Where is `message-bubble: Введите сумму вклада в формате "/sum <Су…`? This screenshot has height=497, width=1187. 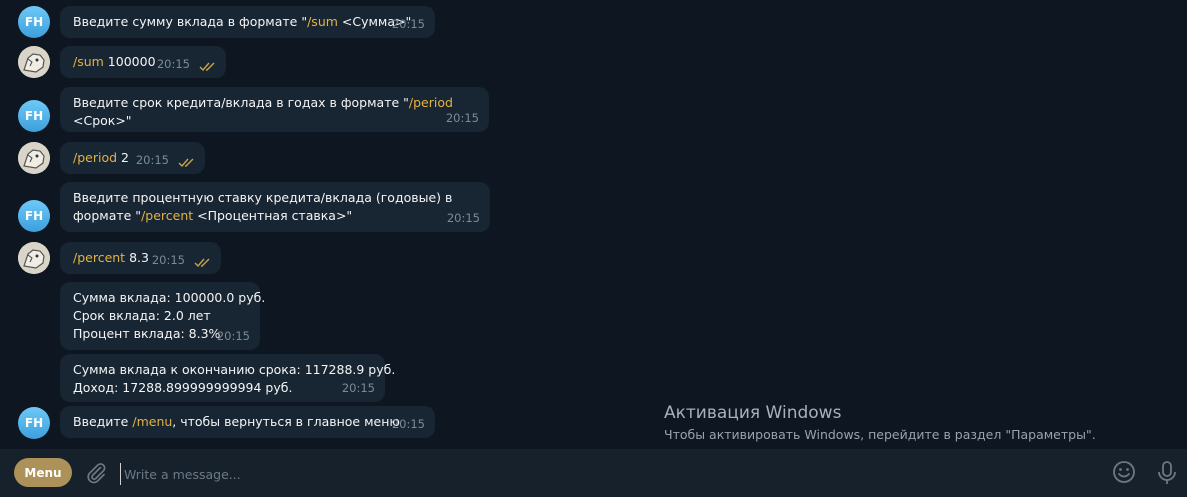 message-bubble: Введите сумму вклада в формате "/sum <Су… is located at coordinates (247, 22).